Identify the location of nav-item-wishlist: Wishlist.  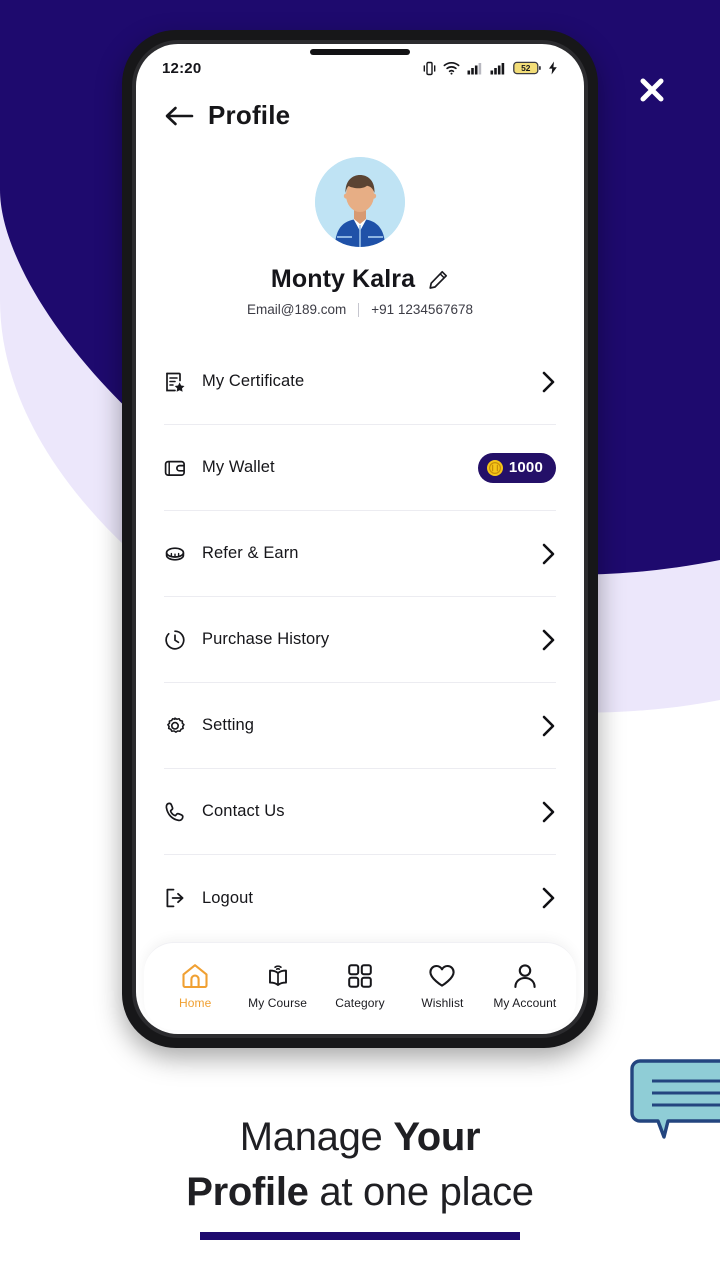
(442, 986).